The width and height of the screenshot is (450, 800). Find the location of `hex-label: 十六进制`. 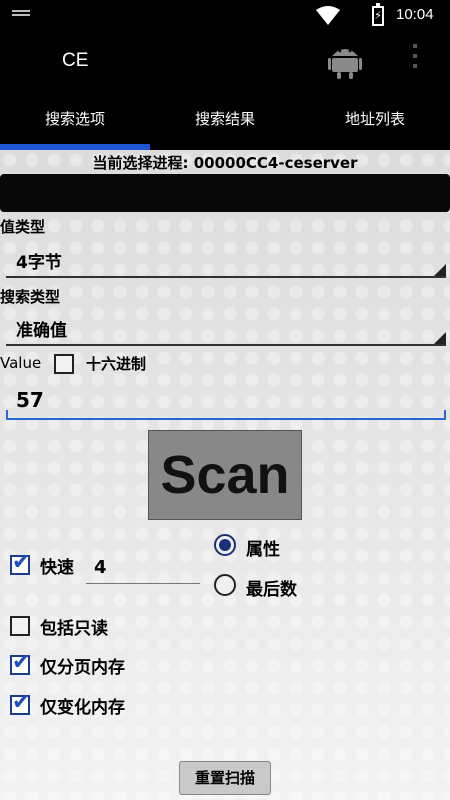

hex-label: 十六进制 is located at coordinates (116, 364).